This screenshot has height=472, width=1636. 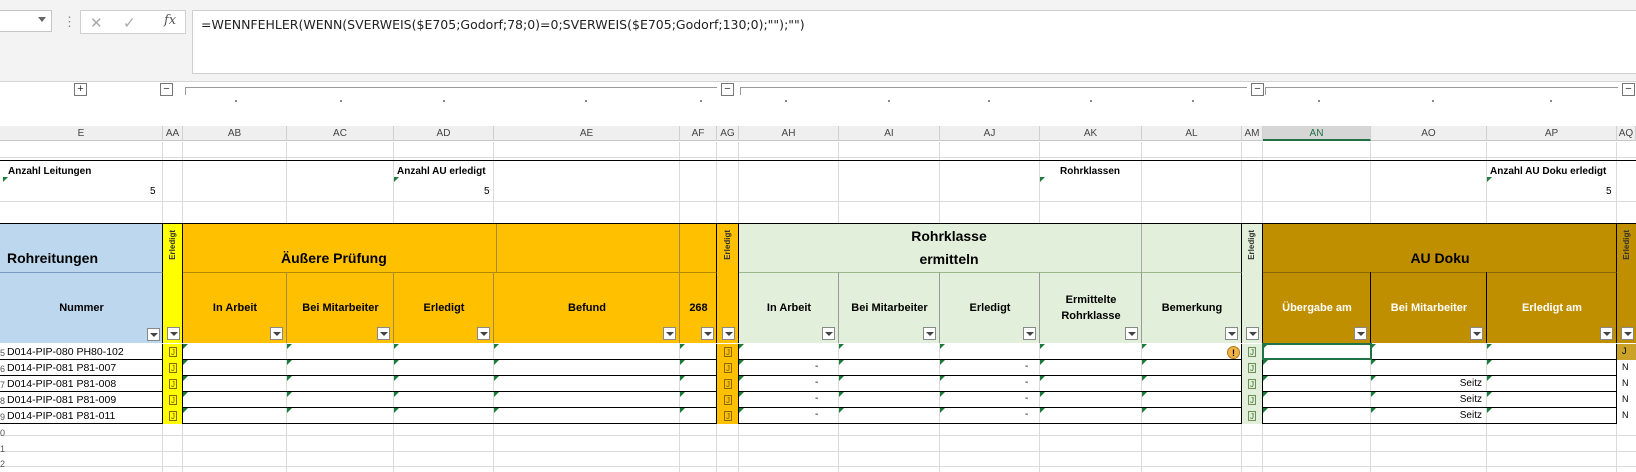 What do you see at coordinates (3, 369) in the screenshot?
I see `row-number: 6` at bounding box center [3, 369].